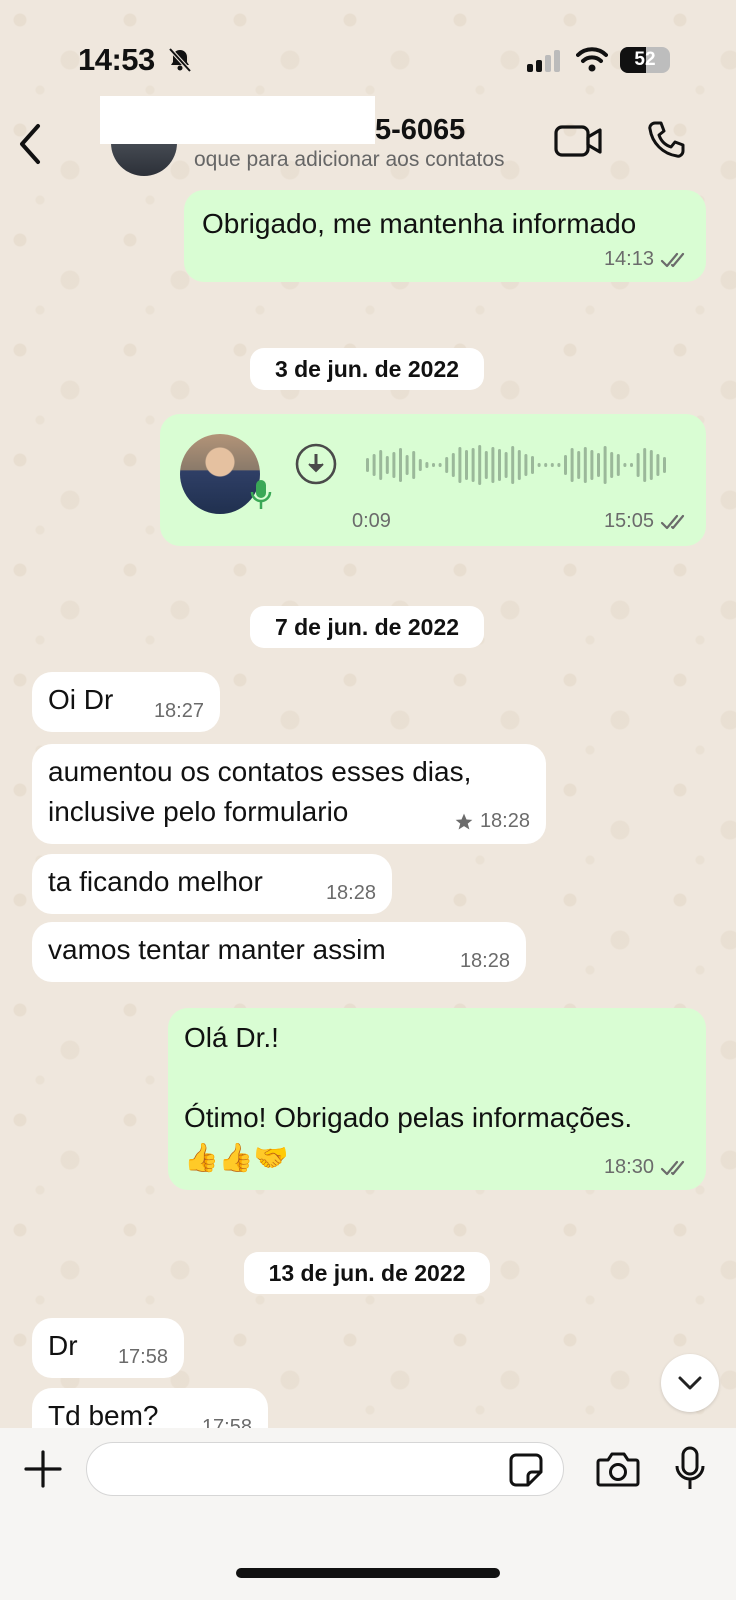 This screenshot has width=736, height=1600. I want to click on message-incoming: vamos tentar manter assim 18:28, so click(279, 952).